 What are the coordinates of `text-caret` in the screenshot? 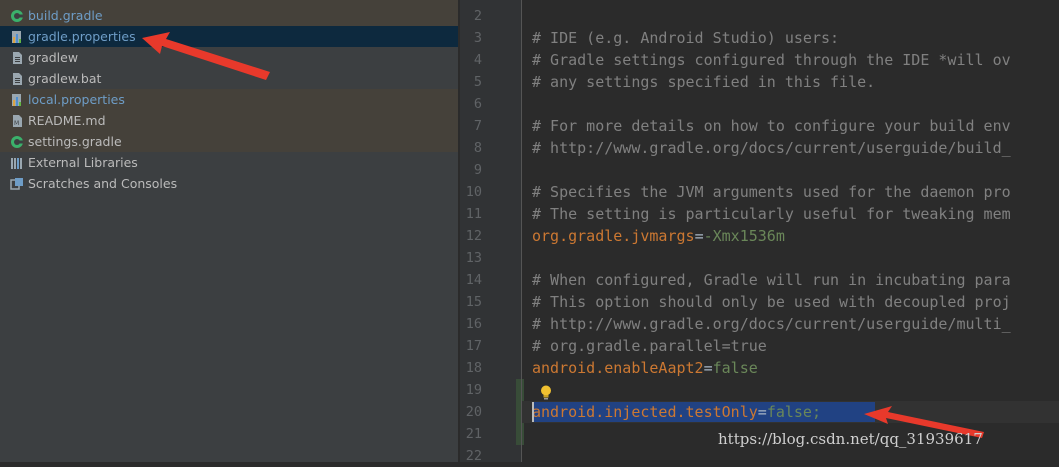 It's located at (533, 412).